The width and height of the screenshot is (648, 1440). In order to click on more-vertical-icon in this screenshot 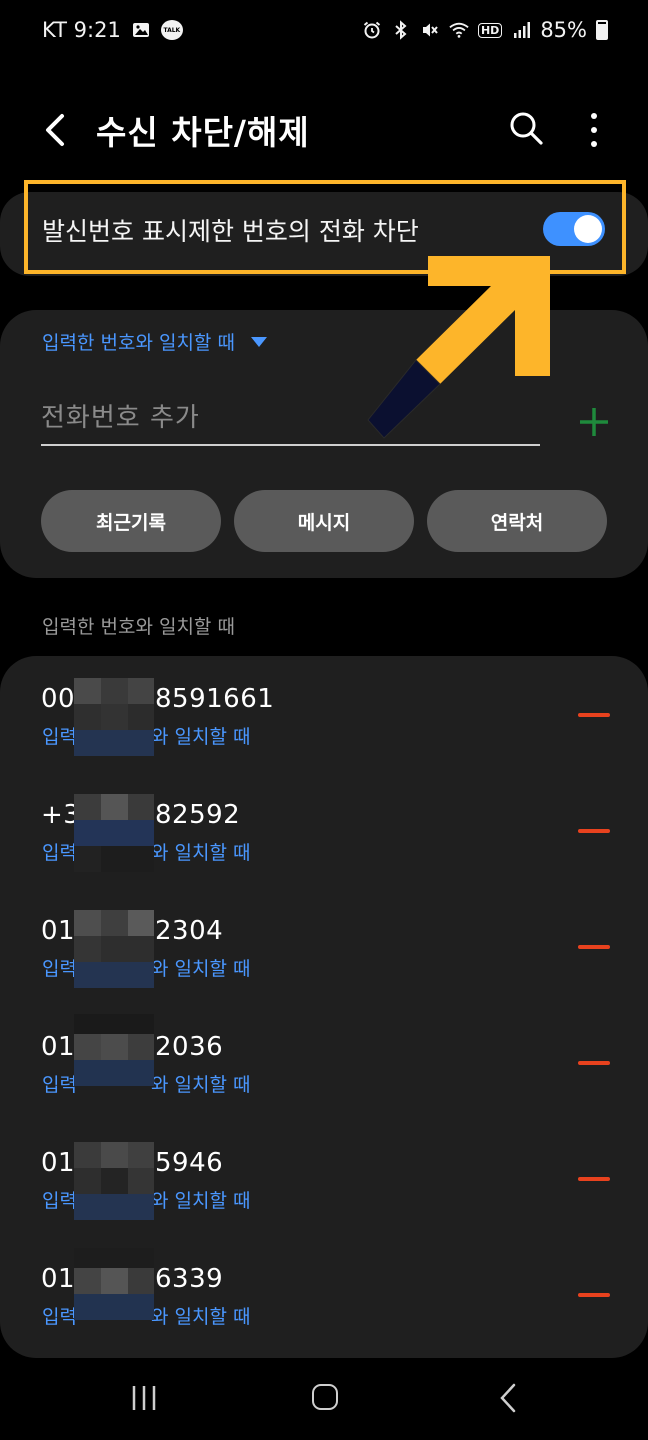, I will do `click(594, 130)`.